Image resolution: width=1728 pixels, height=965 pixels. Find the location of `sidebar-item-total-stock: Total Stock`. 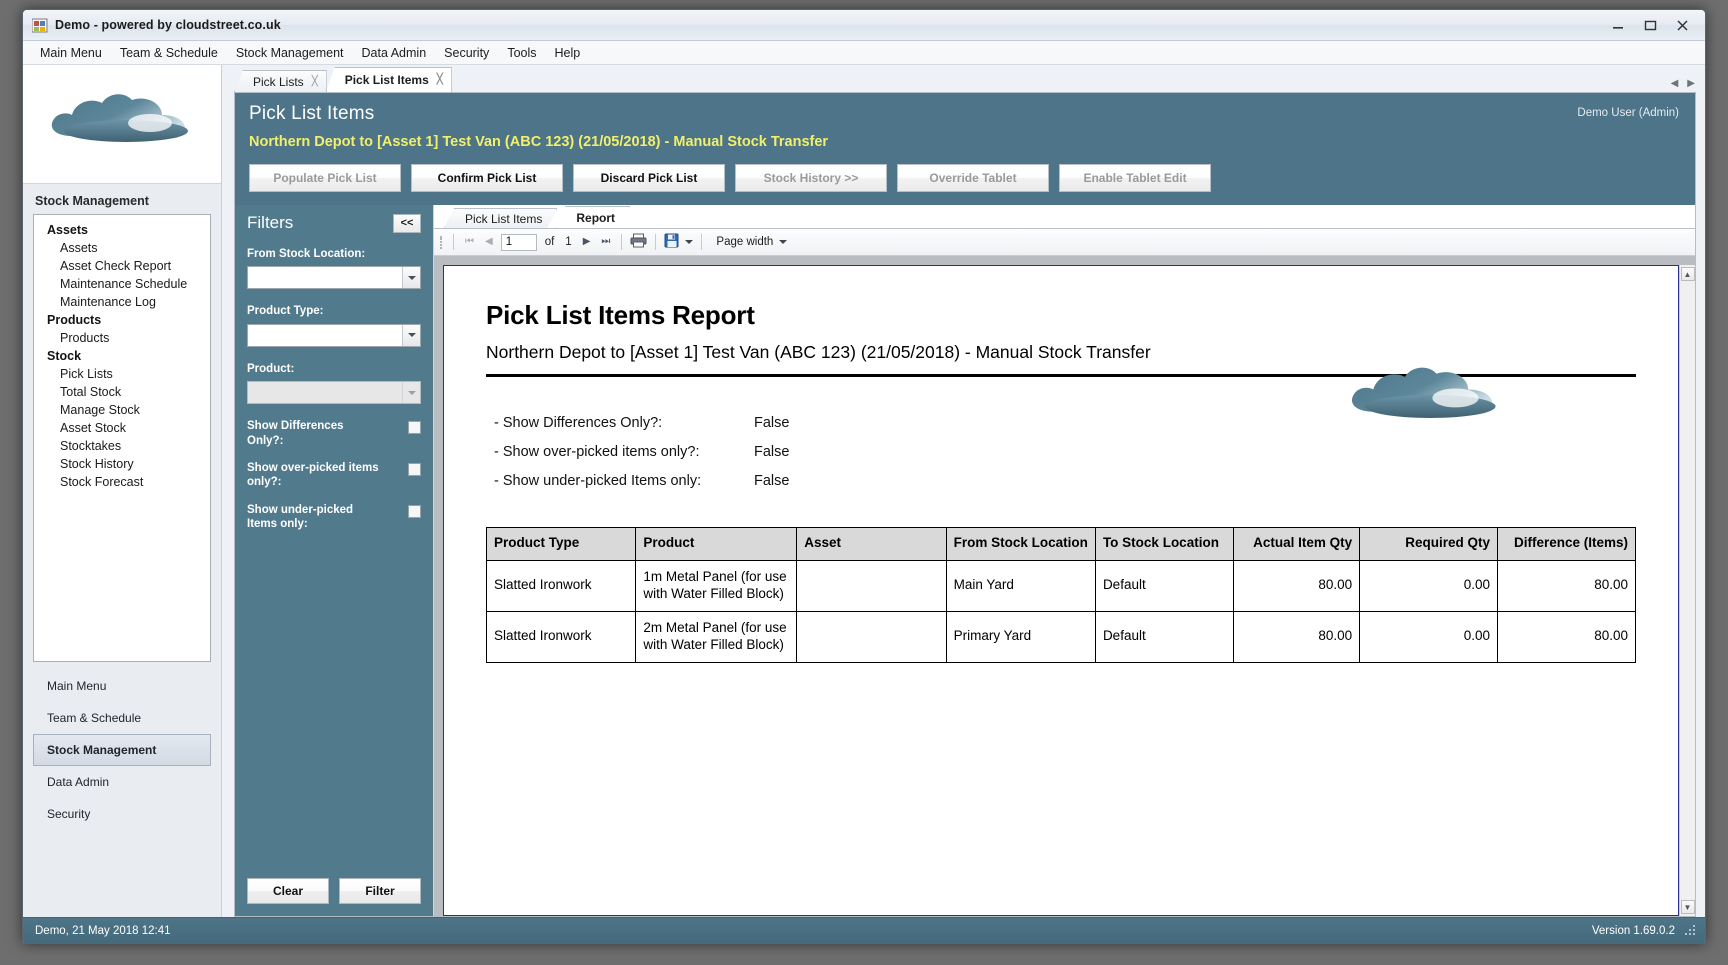

sidebar-item-total-stock: Total Stock is located at coordinates (122, 392).